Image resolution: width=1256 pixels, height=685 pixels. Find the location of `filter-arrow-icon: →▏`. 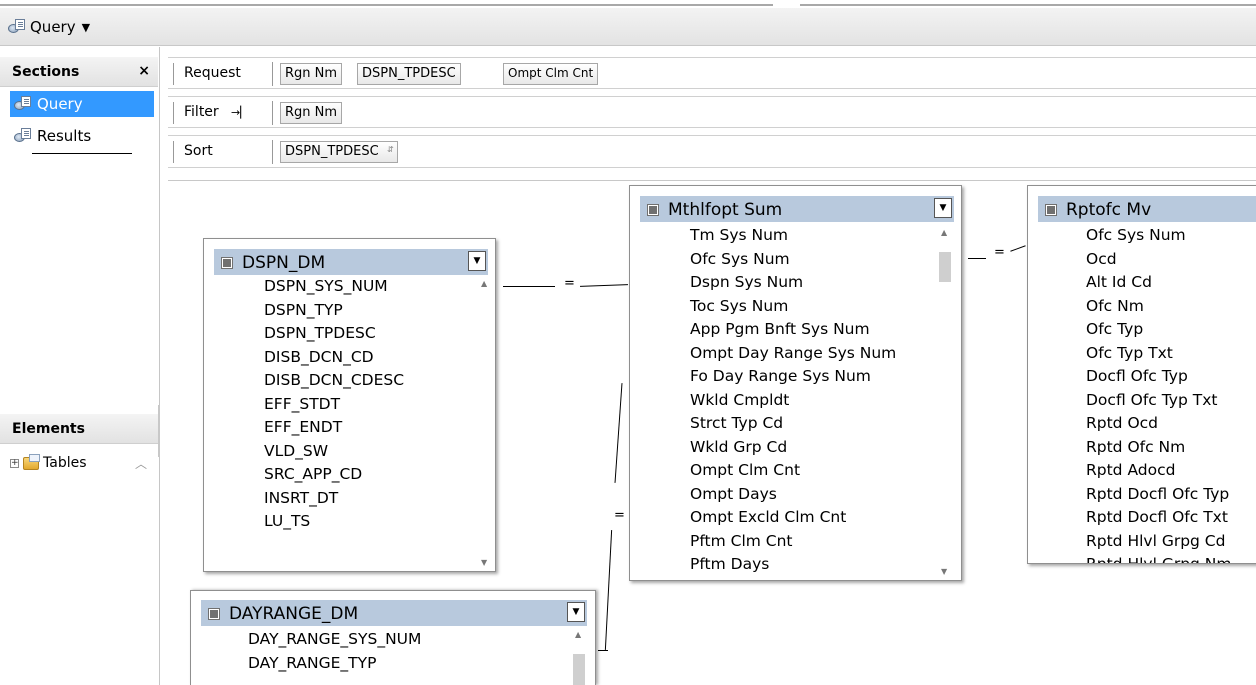

filter-arrow-icon: →▏ is located at coordinates (240, 112).